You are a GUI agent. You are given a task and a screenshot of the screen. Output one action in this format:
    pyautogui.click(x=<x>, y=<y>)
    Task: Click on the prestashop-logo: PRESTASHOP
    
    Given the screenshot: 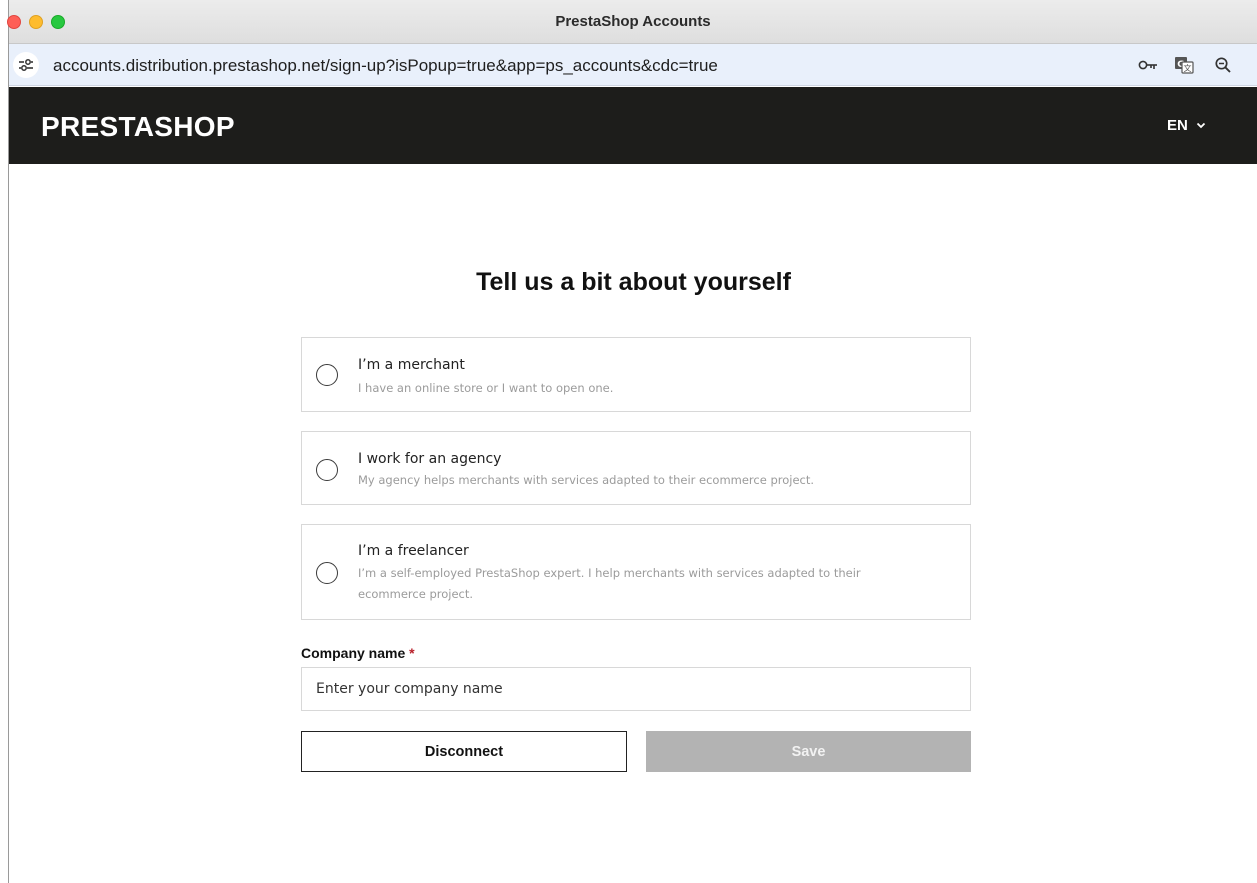 What is the action you would take?
    pyautogui.click(x=138, y=127)
    